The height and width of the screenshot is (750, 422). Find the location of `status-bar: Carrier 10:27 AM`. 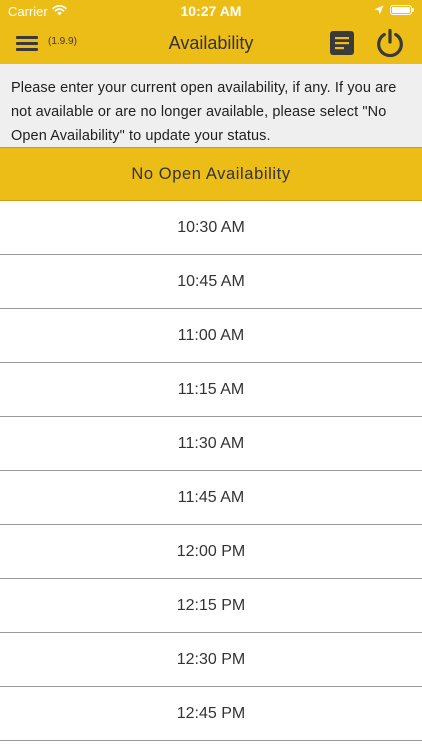

status-bar: Carrier 10:27 AM is located at coordinates (211, 11).